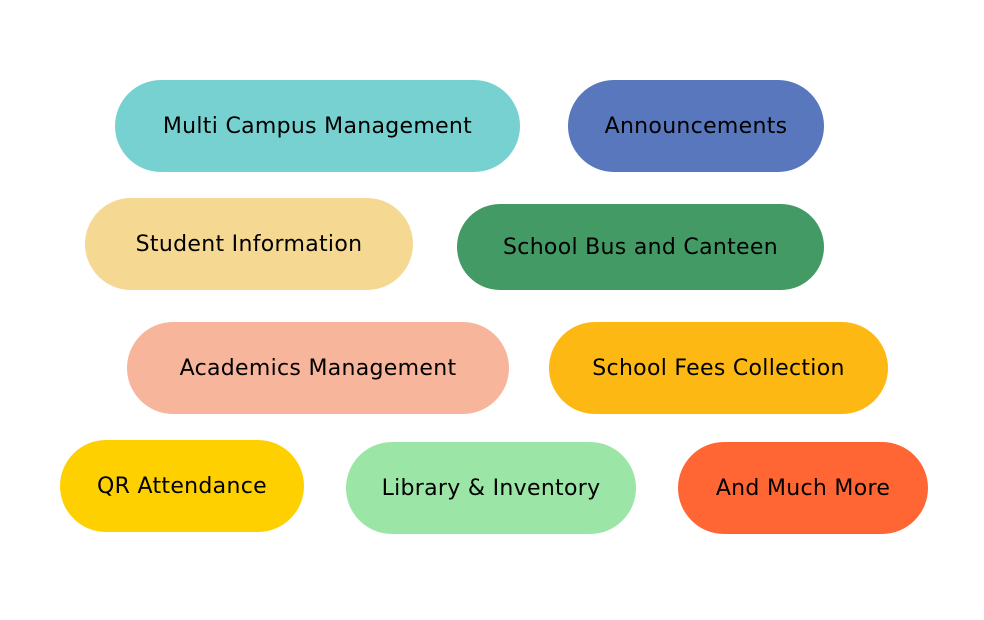 This screenshot has height=620, width=984. What do you see at coordinates (718, 368) in the screenshot?
I see `pill-school-fees-collection: School Fees Collection` at bounding box center [718, 368].